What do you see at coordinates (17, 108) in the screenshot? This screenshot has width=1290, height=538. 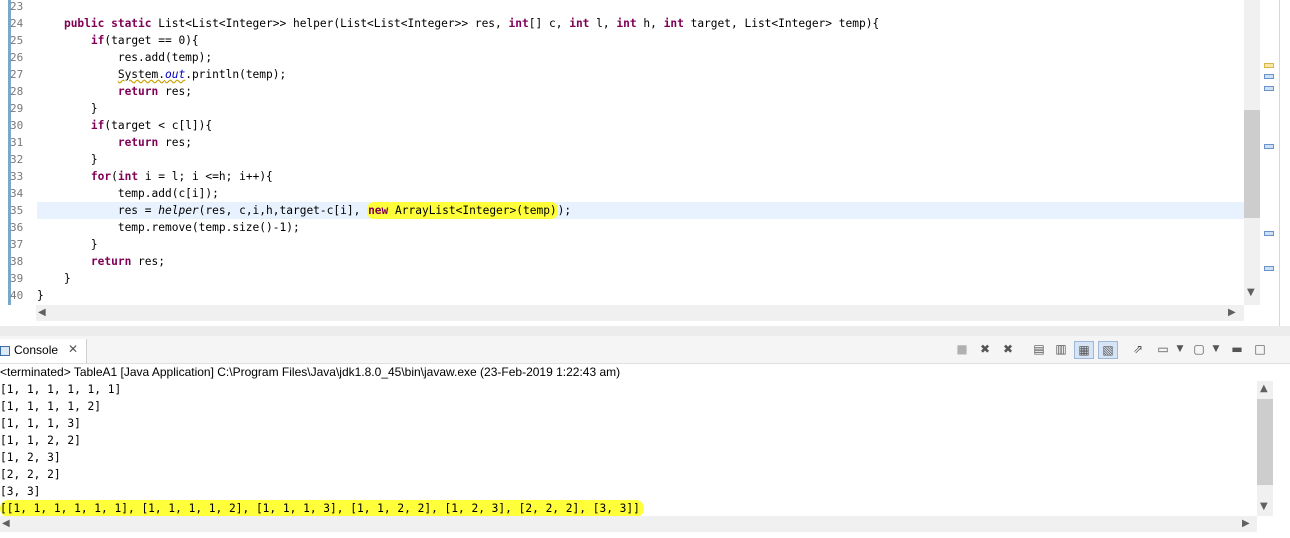 I see `line-number: 29` at bounding box center [17, 108].